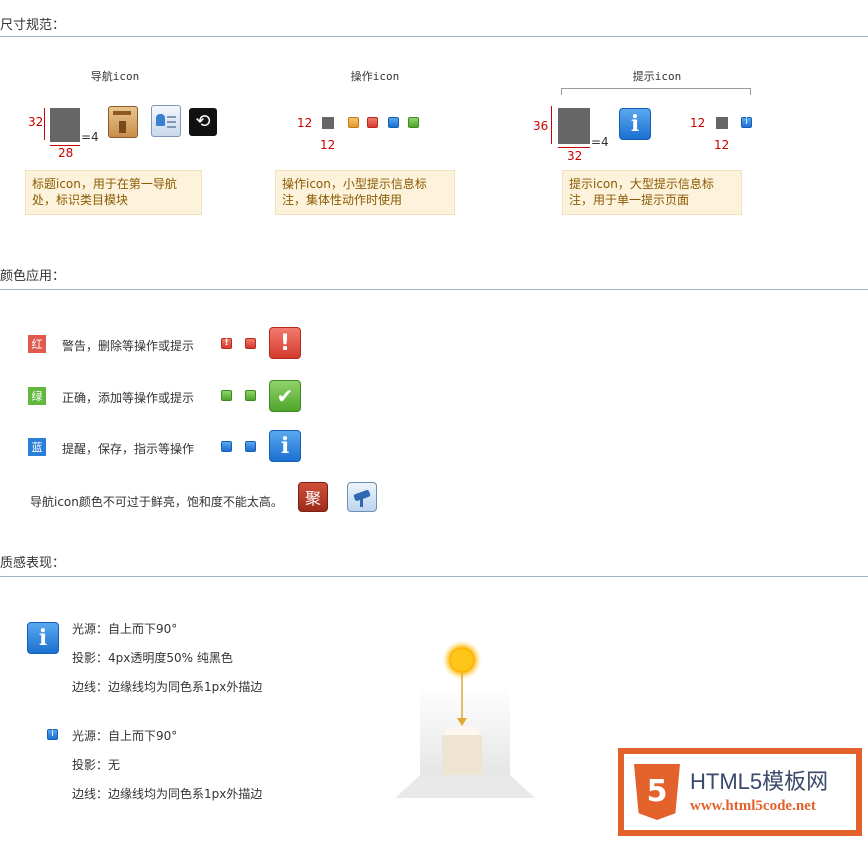 This screenshot has width=868, height=842. Describe the element at coordinates (305, 123) in the screenshot. I see `height-label: 12` at that location.